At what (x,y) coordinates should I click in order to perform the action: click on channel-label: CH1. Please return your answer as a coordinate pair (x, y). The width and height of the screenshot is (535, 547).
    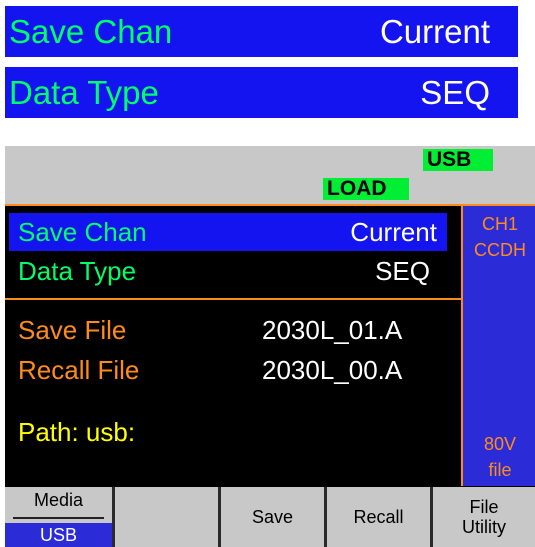
    Looking at the image, I should click on (499, 224).